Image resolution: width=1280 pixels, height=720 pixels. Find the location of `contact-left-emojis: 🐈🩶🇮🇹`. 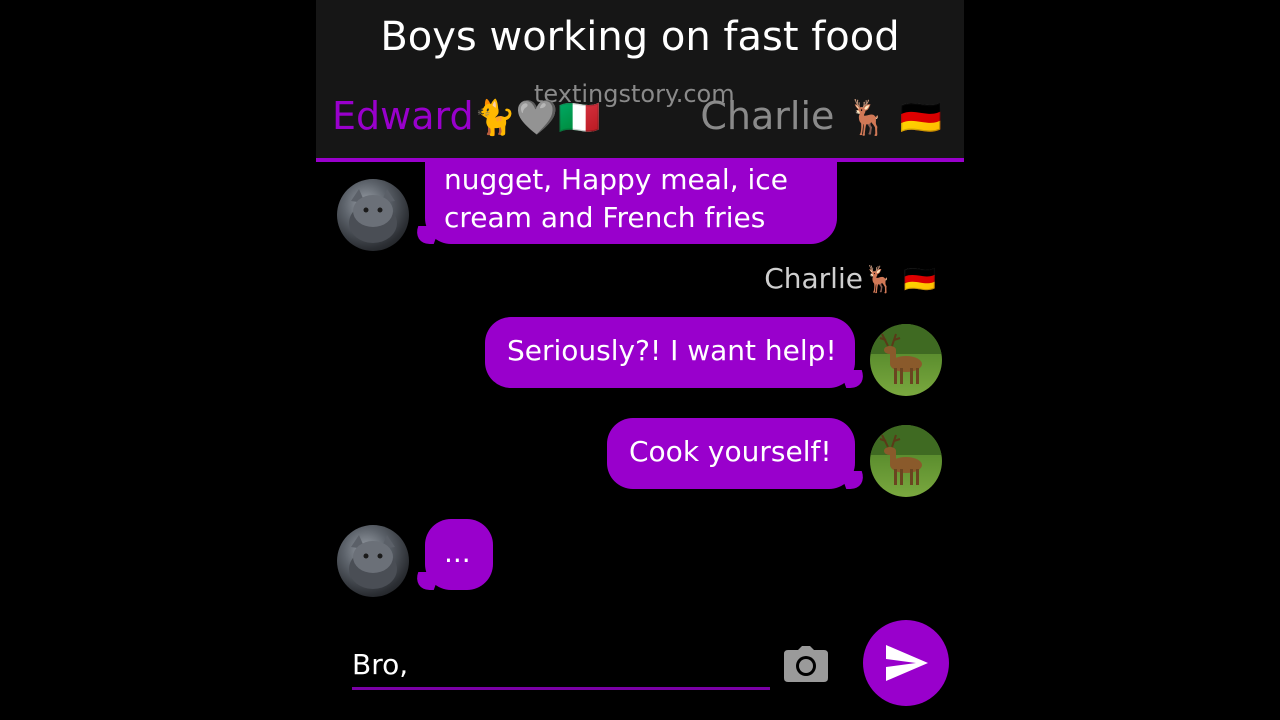

contact-left-emojis: 🐈🩶🇮🇹 is located at coordinates (537, 118).